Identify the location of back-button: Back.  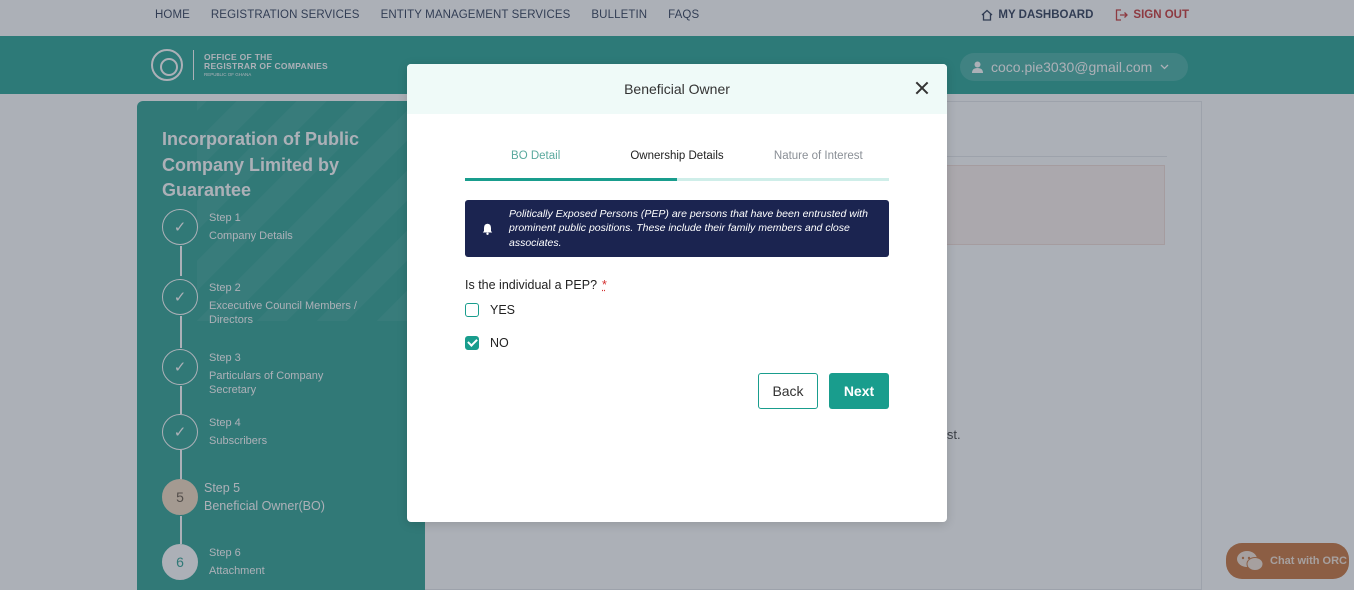
(788, 391).